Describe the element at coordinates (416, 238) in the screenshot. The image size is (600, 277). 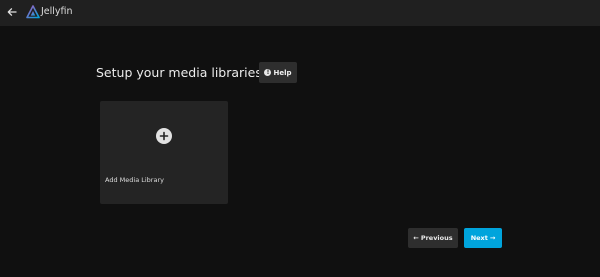
I see `arrow-left-icon: ←` at that location.